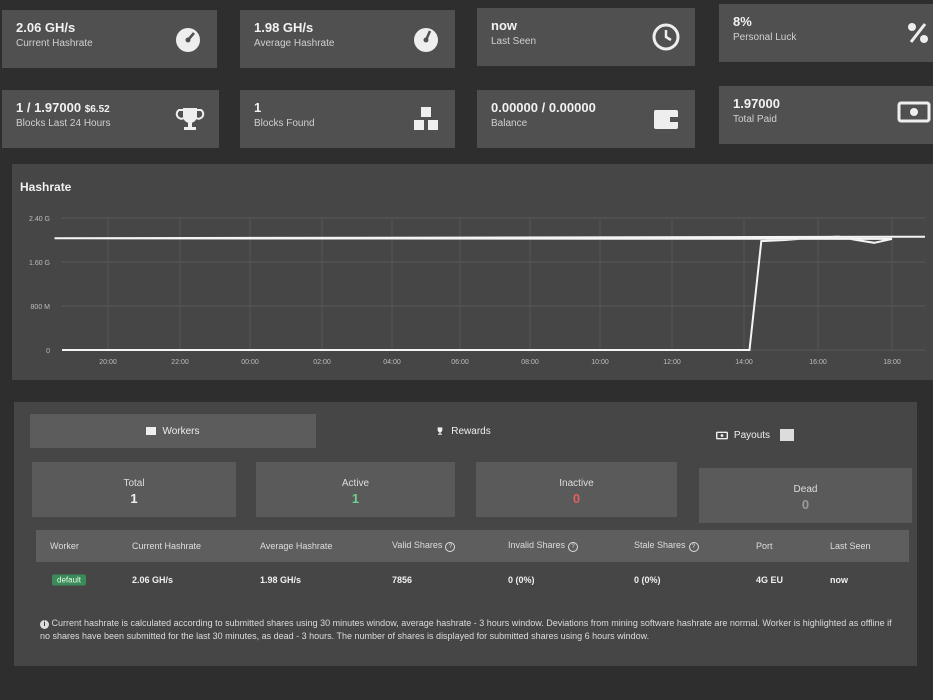 This screenshot has height=700, width=933. What do you see at coordinates (918, 33) in the screenshot?
I see `percent-icon` at bounding box center [918, 33].